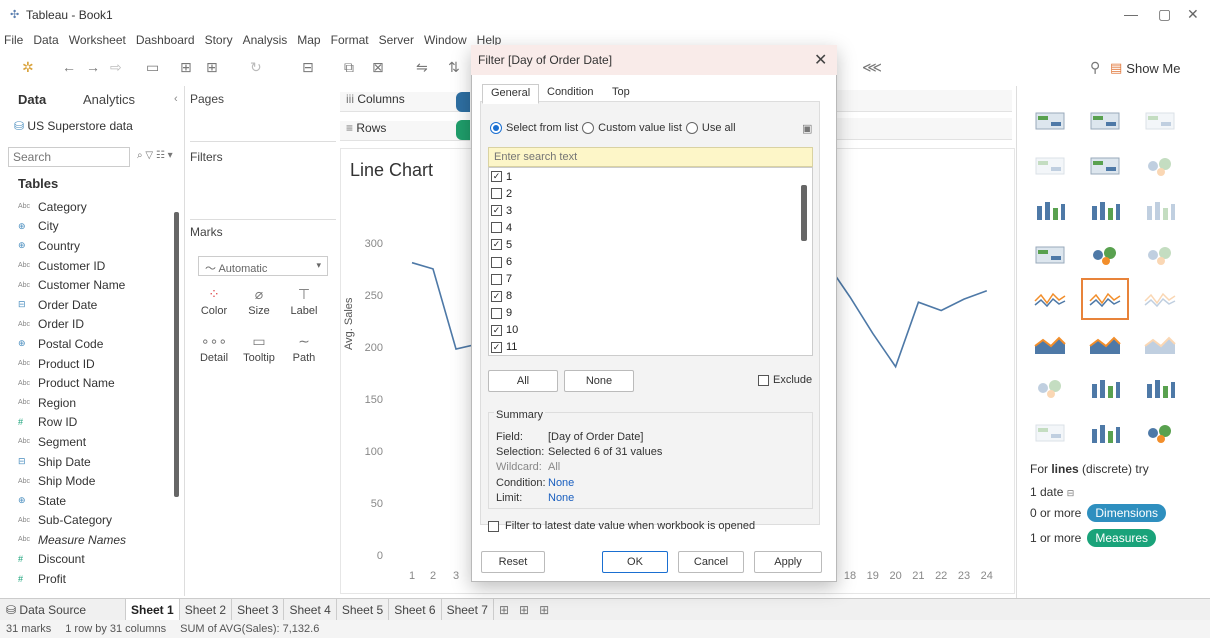 The image size is (1210, 638). Describe the element at coordinates (1160, 210) in the screenshot. I see `side-by-side-bars-icon` at that location.